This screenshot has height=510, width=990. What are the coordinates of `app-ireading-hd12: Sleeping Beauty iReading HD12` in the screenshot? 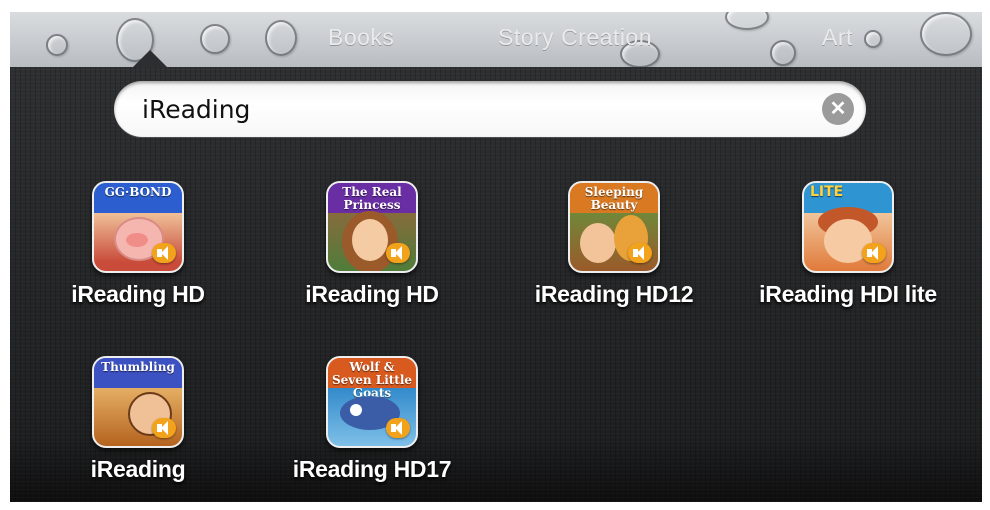 It's located at (614, 244).